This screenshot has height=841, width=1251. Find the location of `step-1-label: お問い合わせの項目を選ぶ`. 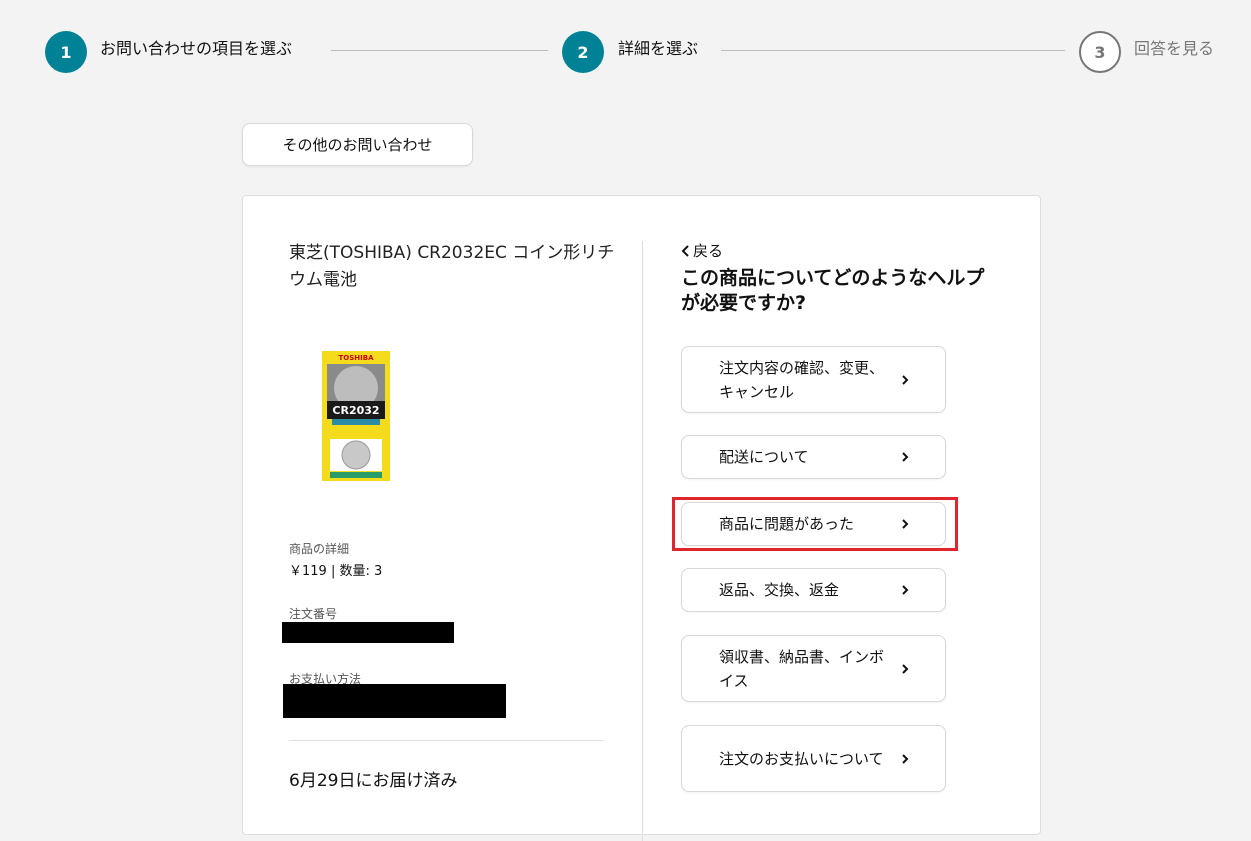

step-1-label: お問い合わせの項目を選ぶ is located at coordinates (196, 48).